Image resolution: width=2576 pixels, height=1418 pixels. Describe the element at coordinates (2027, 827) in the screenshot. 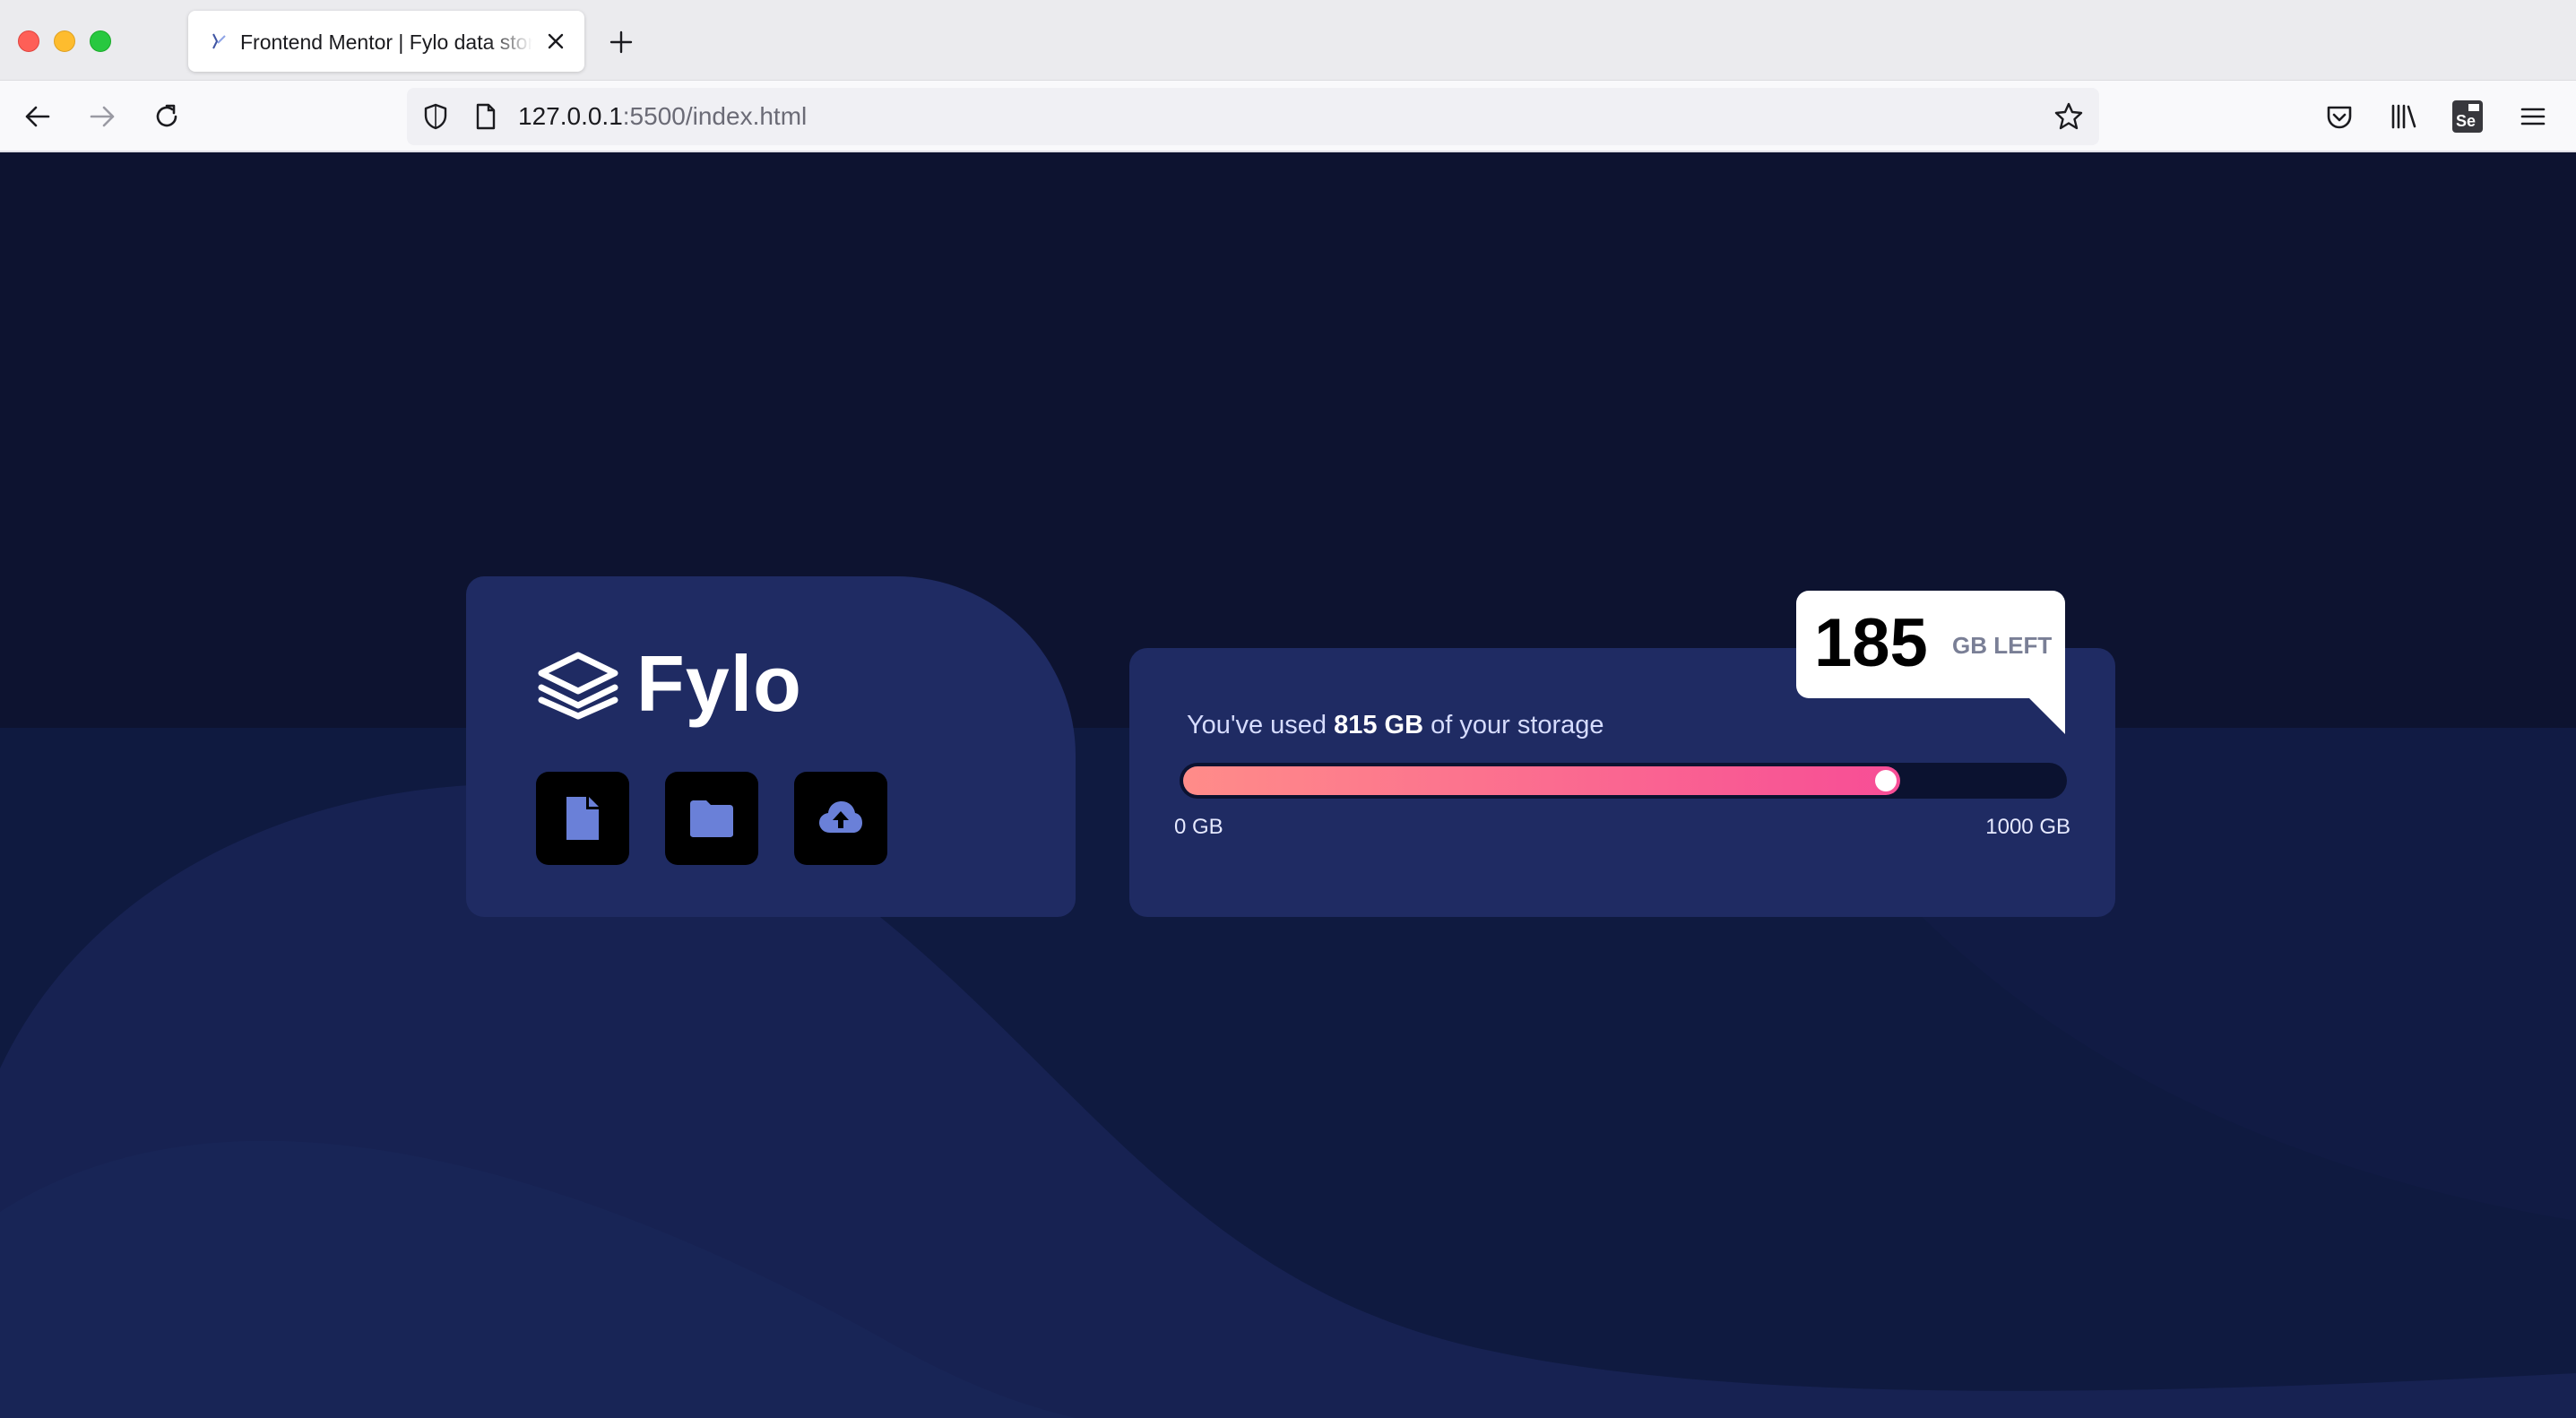

I see `scale-max-label: 1000 GB` at that location.